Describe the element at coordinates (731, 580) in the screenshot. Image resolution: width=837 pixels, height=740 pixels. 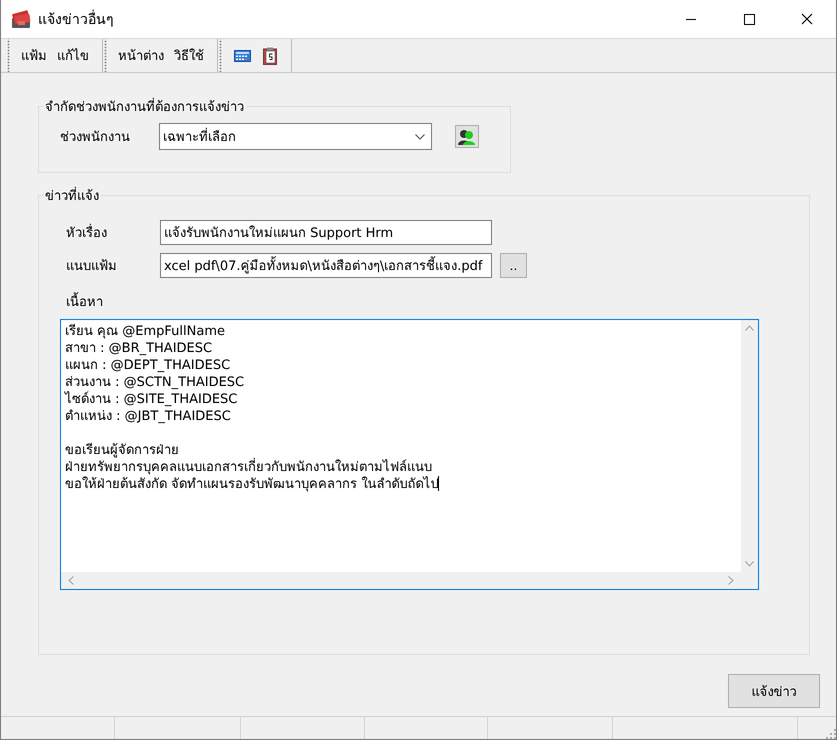
I see `scroll-right-icon` at that location.